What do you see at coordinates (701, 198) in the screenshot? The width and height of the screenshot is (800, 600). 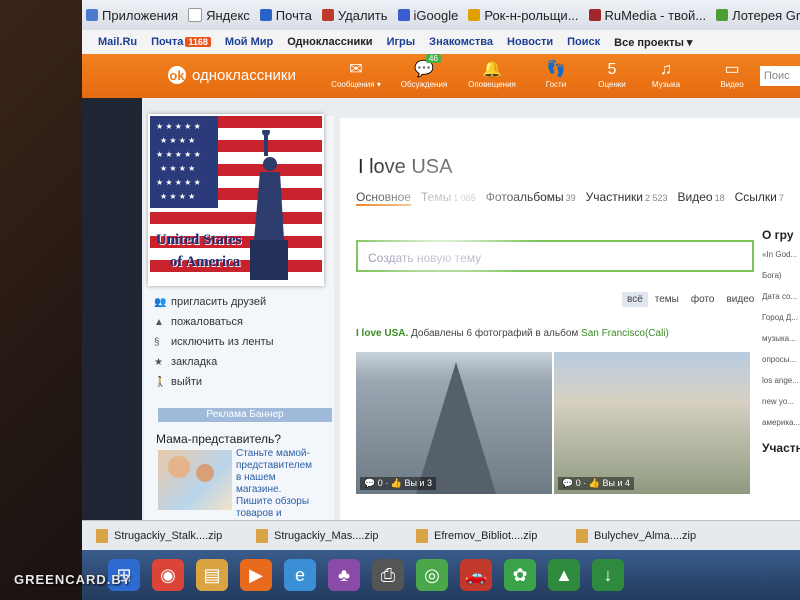 I see `tab-videos: Видео 18` at bounding box center [701, 198].